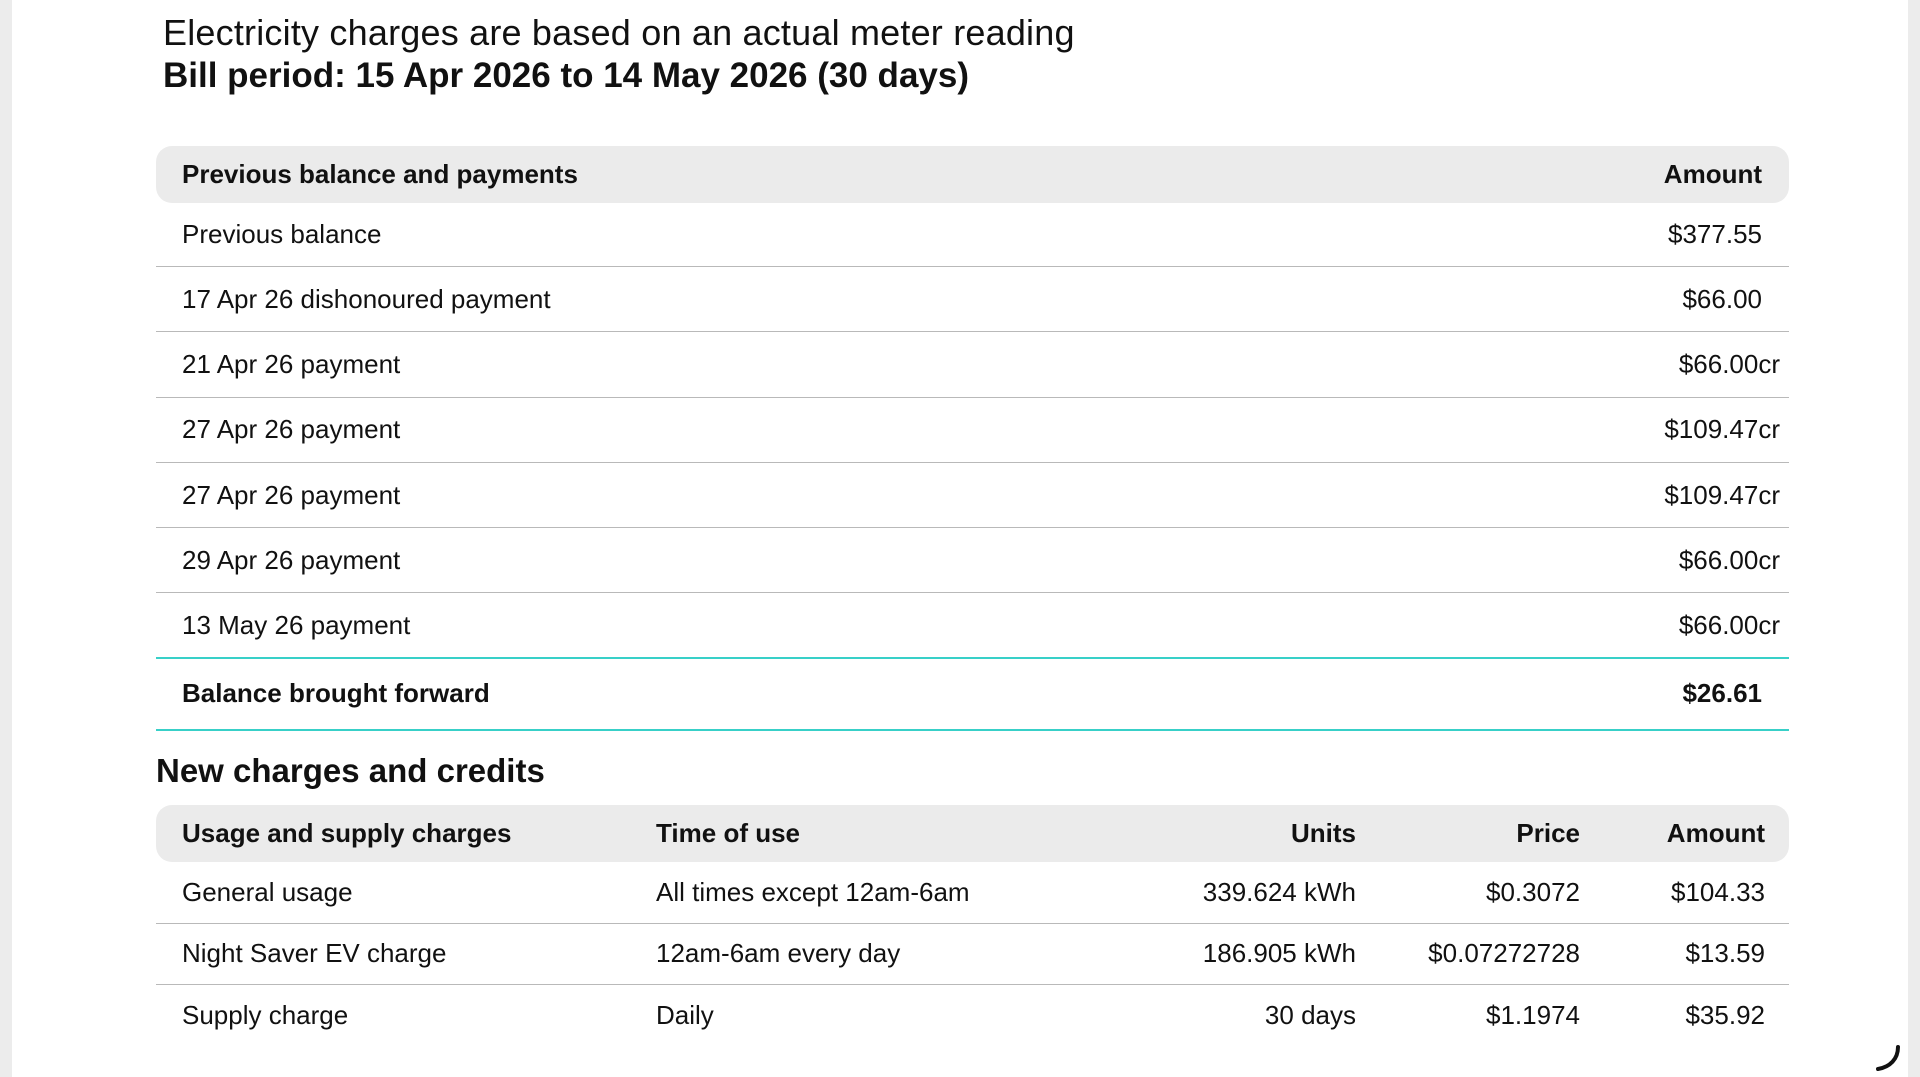 The height and width of the screenshot is (1077, 1920). What do you see at coordinates (1279, 891) in the screenshot?
I see `units: 339.624 kWh` at bounding box center [1279, 891].